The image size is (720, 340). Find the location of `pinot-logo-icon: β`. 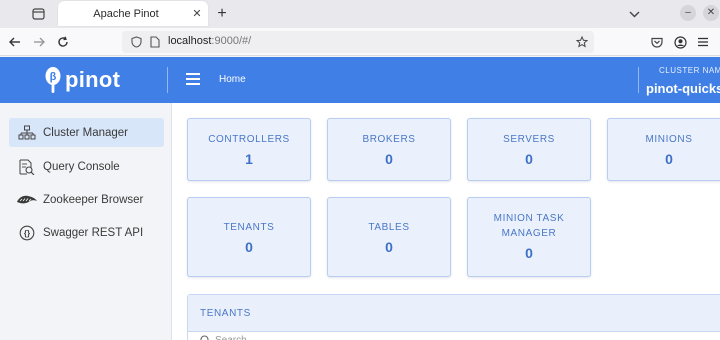

pinot-logo-icon: β is located at coordinates (53, 80).